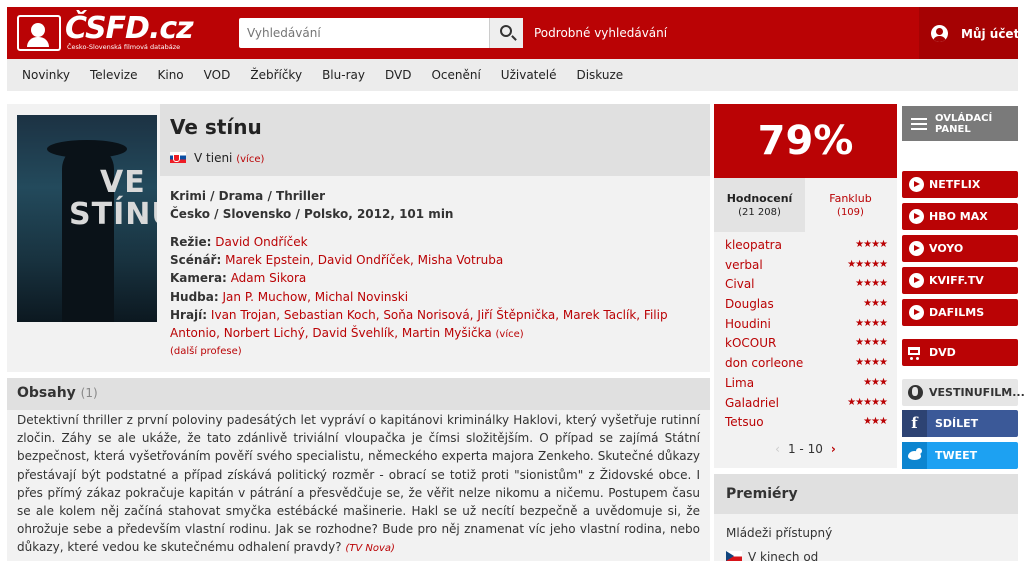  What do you see at coordinates (600, 33) in the screenshot?
I see `advanced-search-link: Podrobné vyhledávání` at bounding box center [600, 33].